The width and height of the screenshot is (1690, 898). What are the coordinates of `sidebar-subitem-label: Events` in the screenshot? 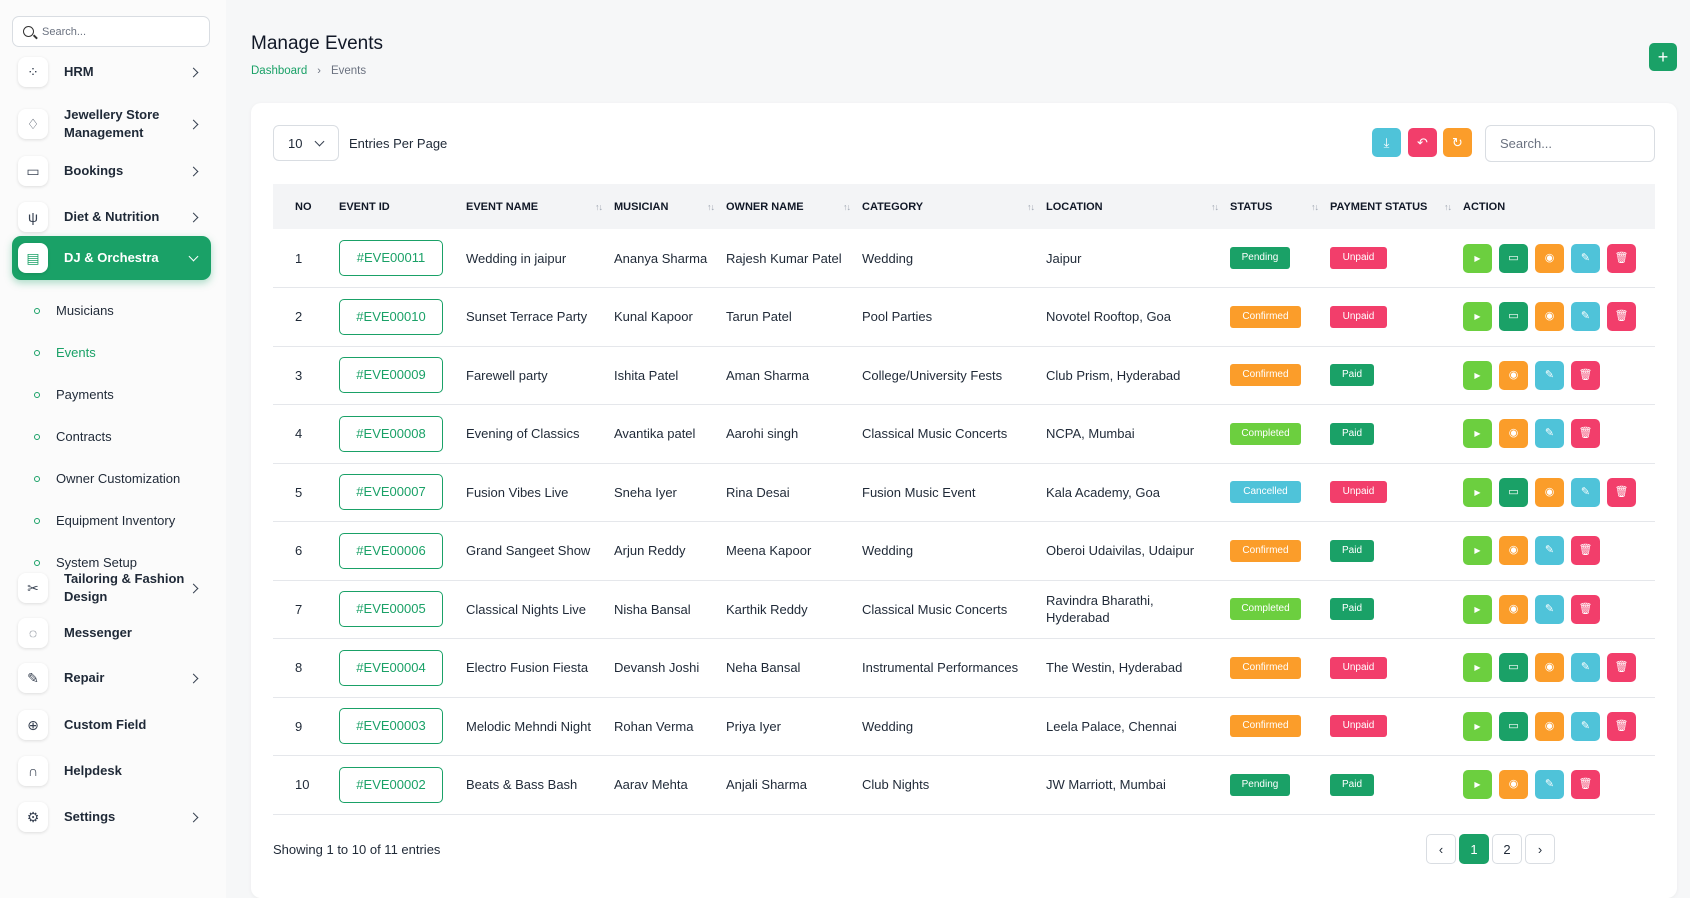 It's located at (76, 352).